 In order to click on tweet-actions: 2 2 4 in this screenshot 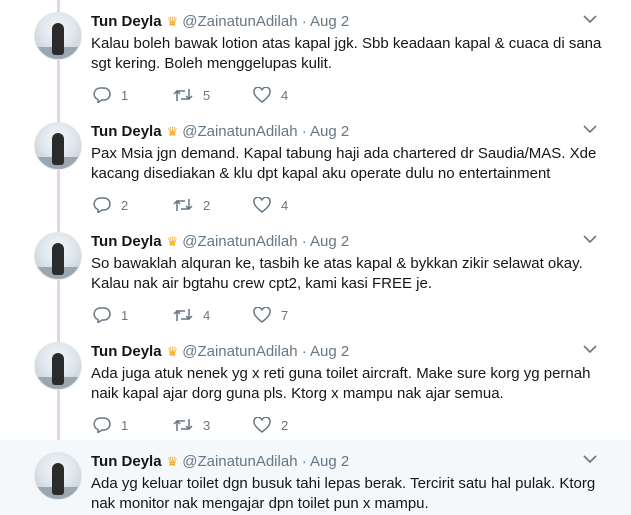, I will do `click(243, 205)`.